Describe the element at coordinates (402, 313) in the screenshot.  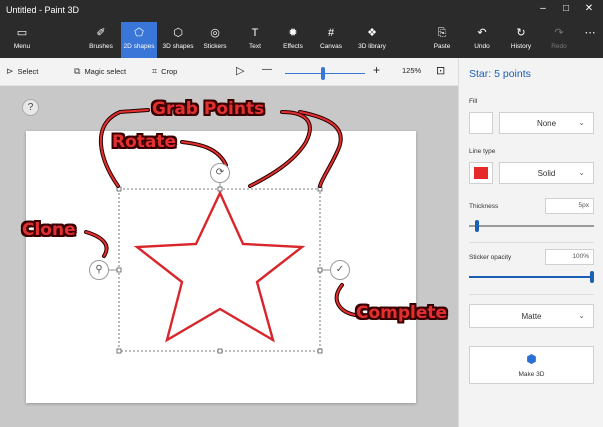
I see `annotation-complete: Complete` at that location.